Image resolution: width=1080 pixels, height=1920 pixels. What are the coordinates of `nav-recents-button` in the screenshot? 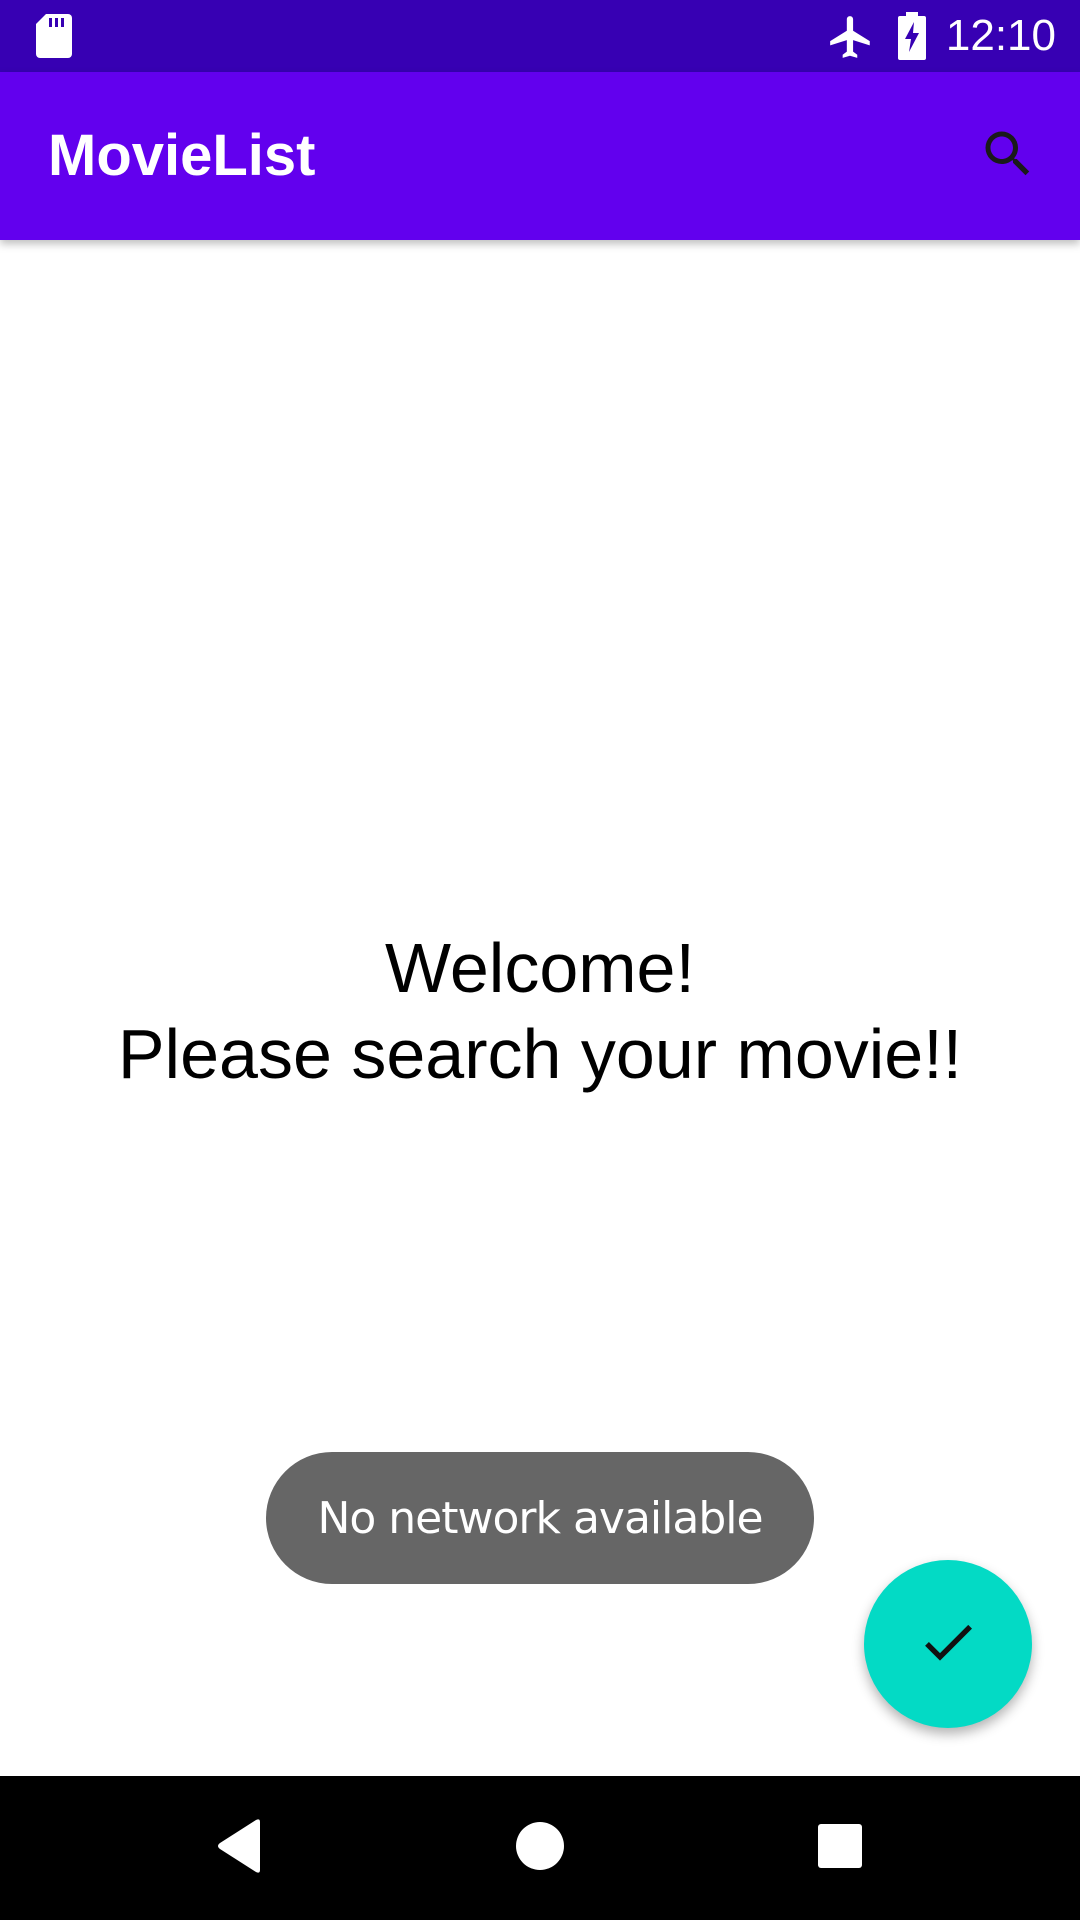 It's located at (840, 1848).